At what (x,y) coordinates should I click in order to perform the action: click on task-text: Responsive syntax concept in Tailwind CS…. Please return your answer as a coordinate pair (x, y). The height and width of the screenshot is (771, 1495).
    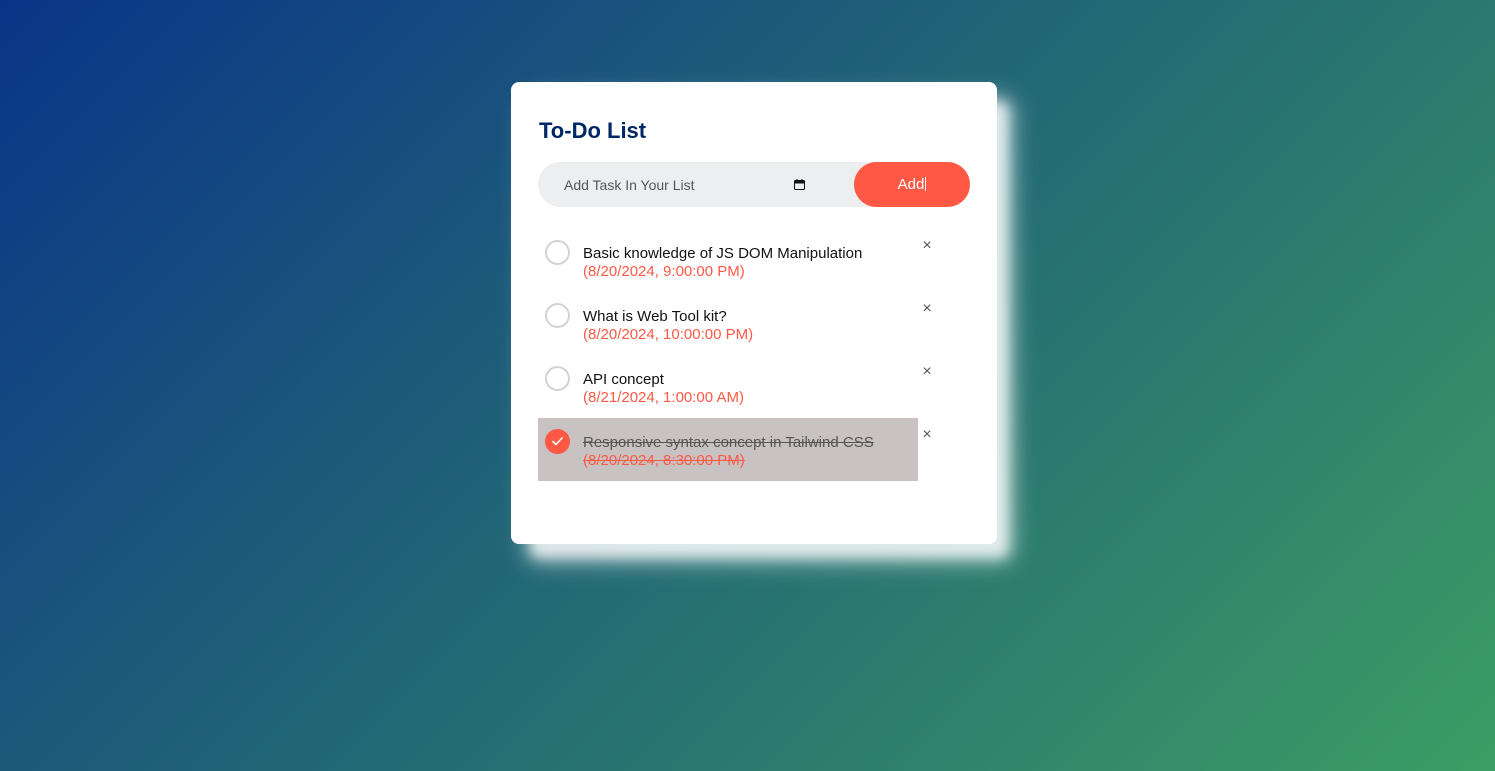
    Looking at the image, I should click on (728, 442).